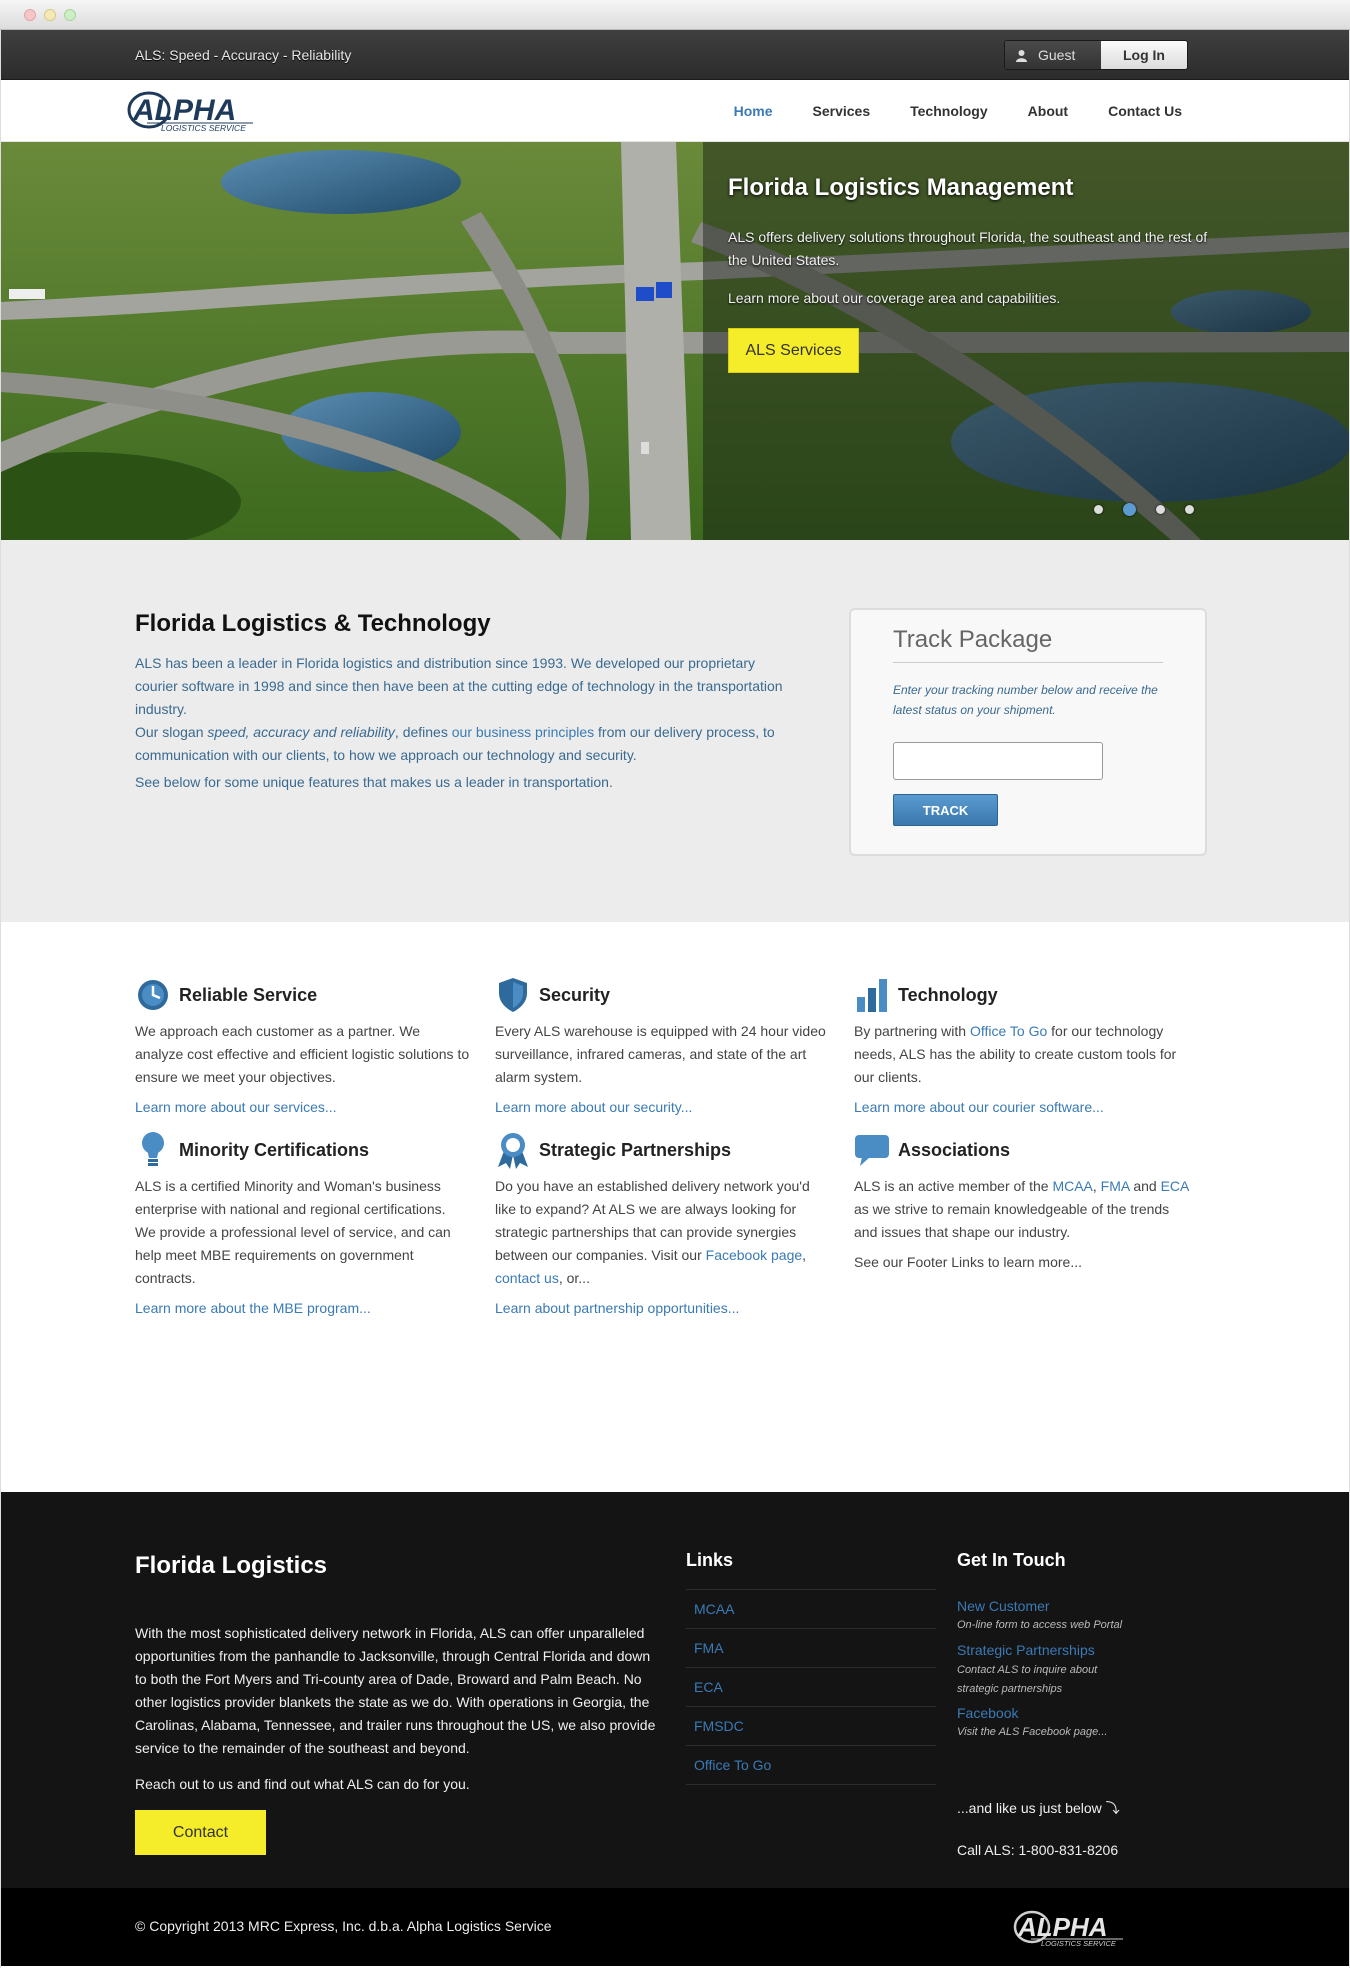 The width and height of the screenshot is (1350, 1968). Describe the element at coordinates (1038, 1850) in the screenshot. I see `call-als-text: Call ALS: 1-800-831-8206` at that location.